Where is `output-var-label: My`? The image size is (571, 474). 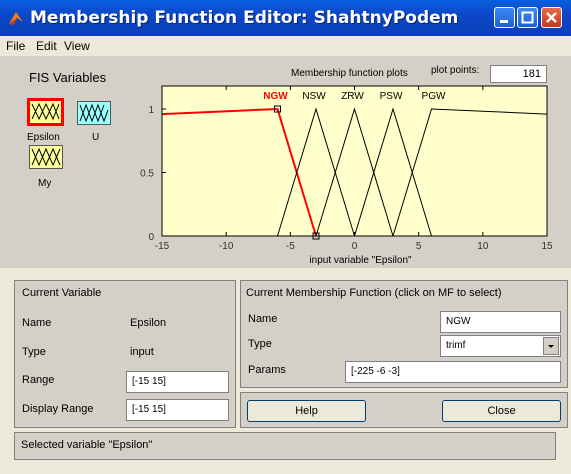 output-var-label: My is located at coordinates (45, 183).